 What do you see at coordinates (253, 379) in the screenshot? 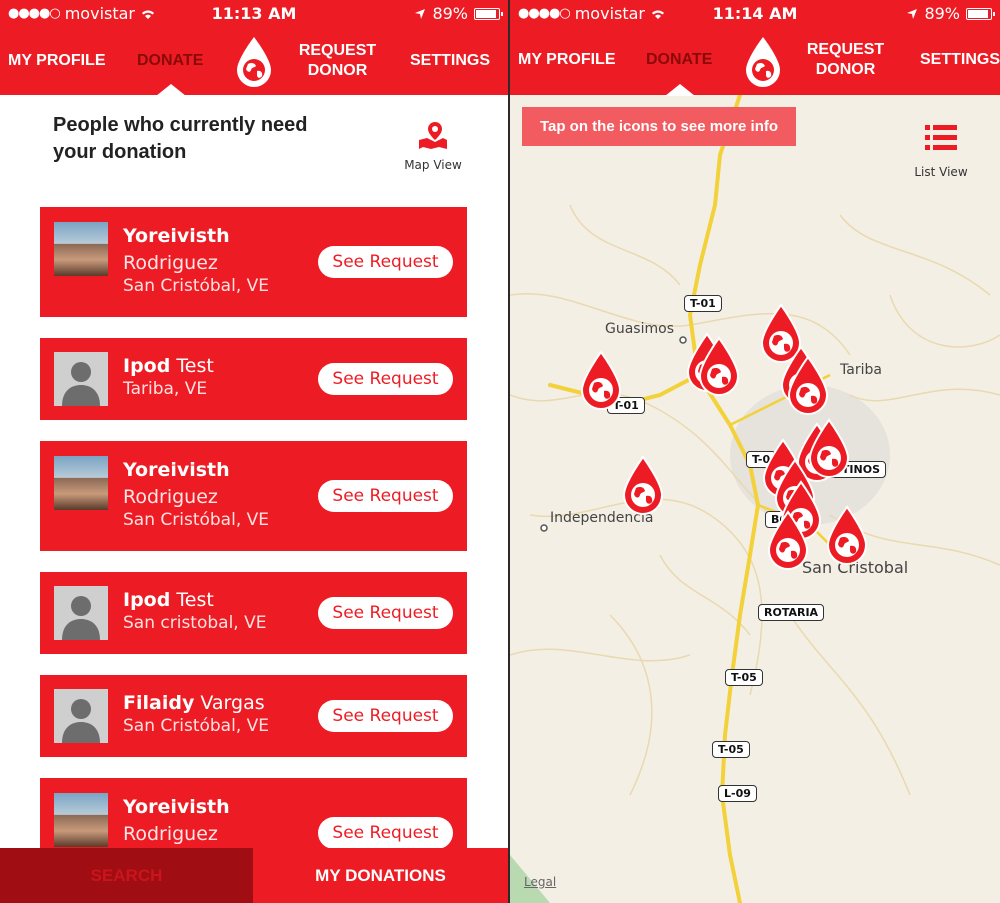
I see `donation-card: Ipod Test Tariba, VE See Request` at bounding box center [253, 379].